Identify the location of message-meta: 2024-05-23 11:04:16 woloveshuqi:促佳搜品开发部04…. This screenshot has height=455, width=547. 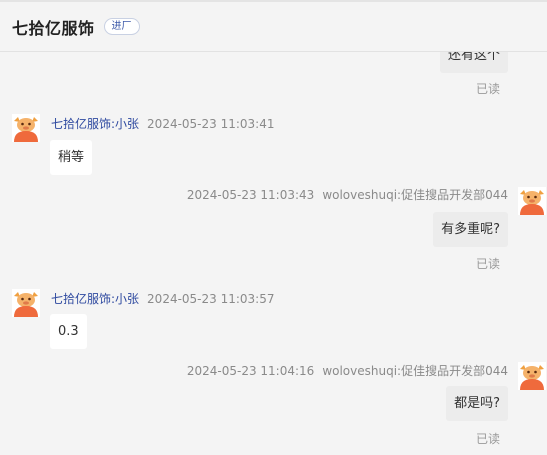
(347, 370).